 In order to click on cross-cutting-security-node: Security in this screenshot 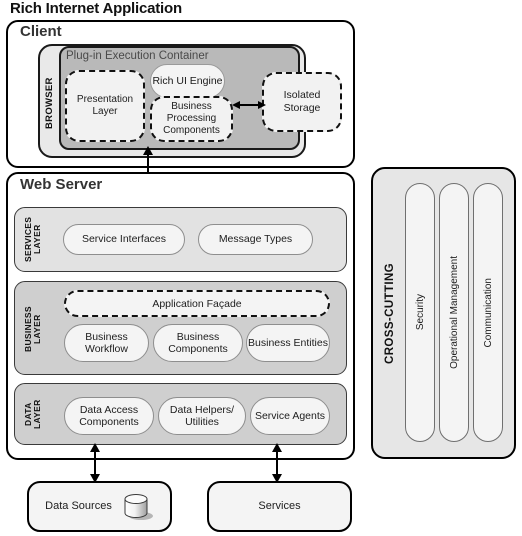, I will do `click(420, 312)`.